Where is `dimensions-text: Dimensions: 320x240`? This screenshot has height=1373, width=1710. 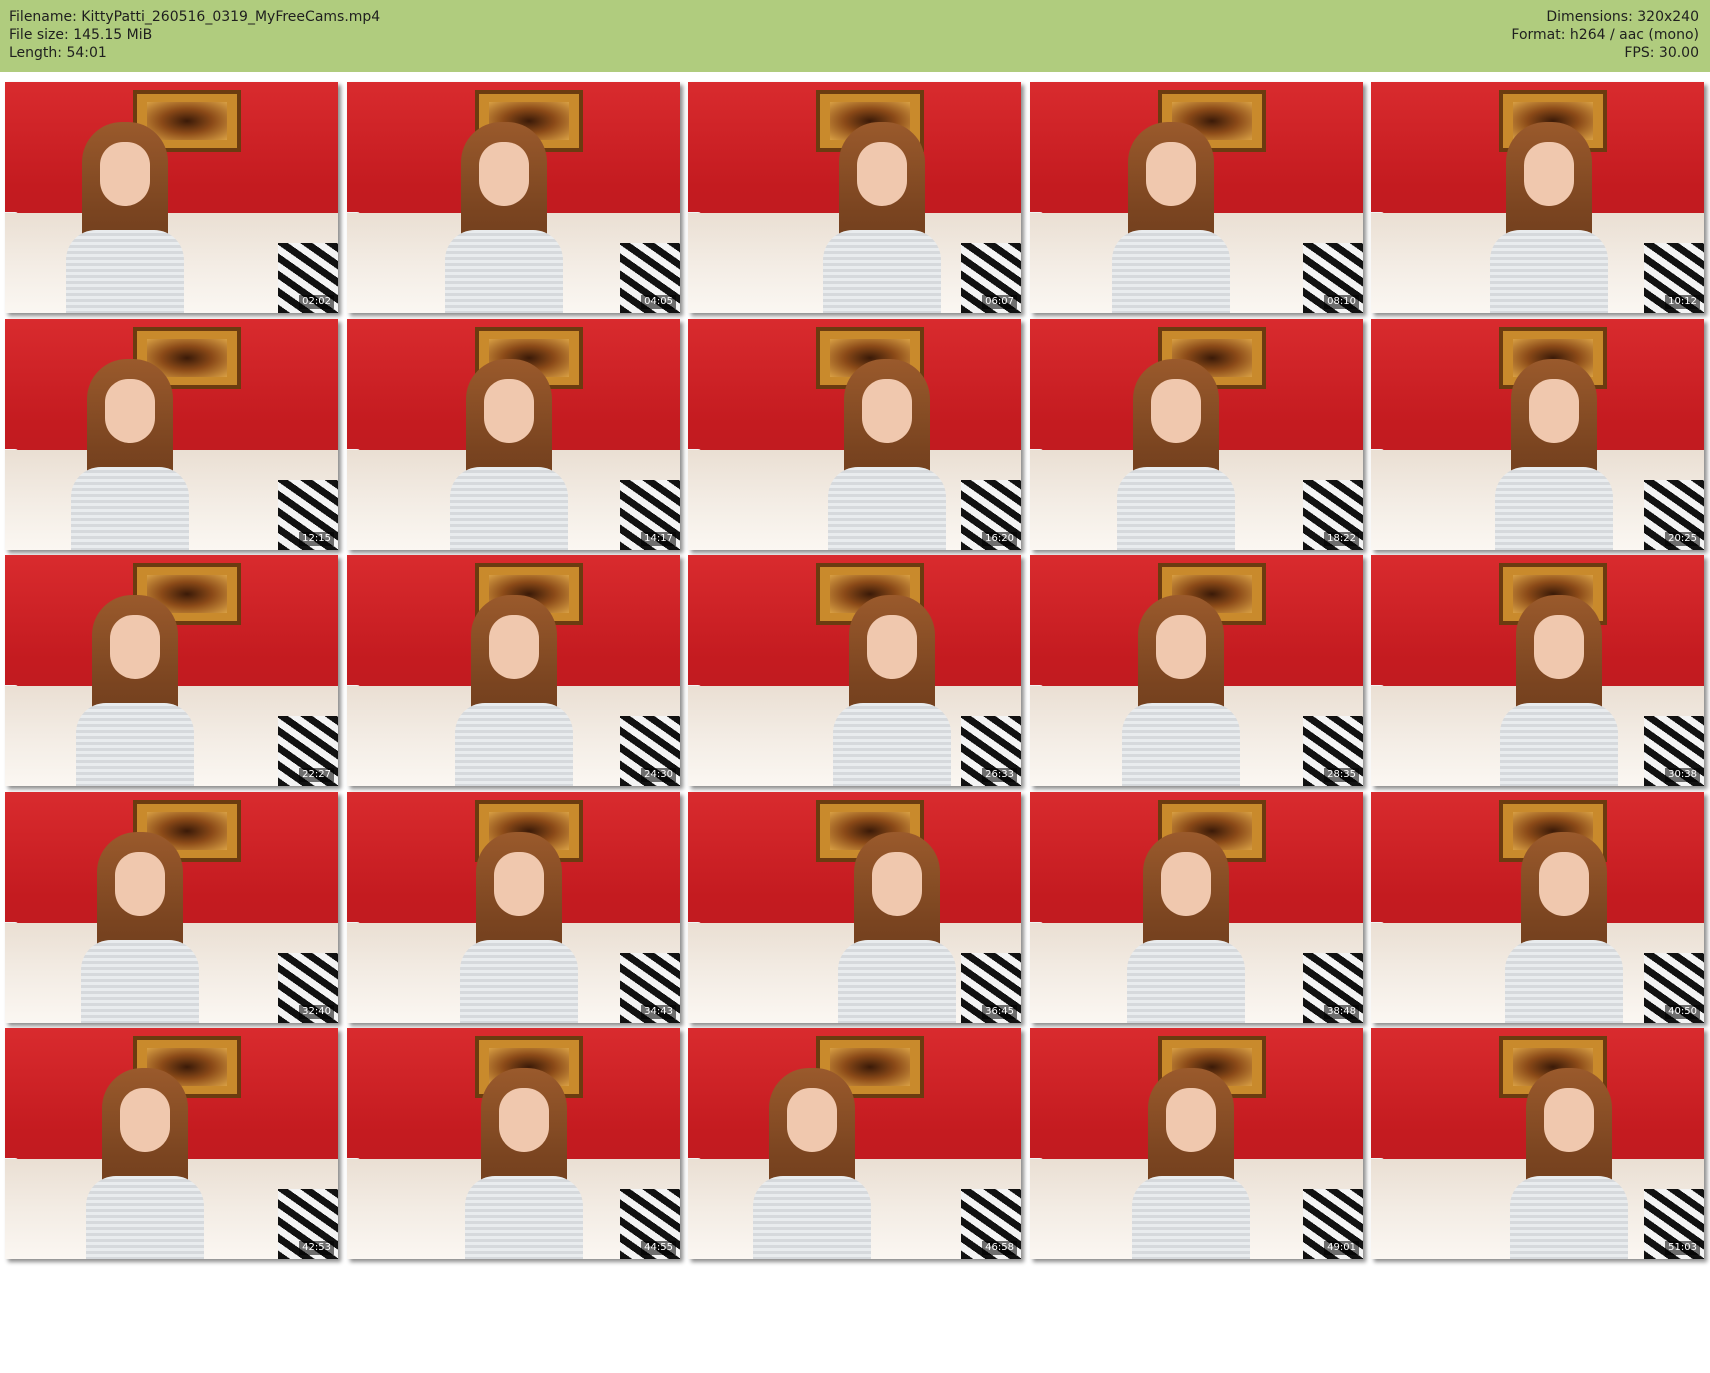 dimensions-text: Dimensions: 320x240 is located at coordinates (1622, 17).